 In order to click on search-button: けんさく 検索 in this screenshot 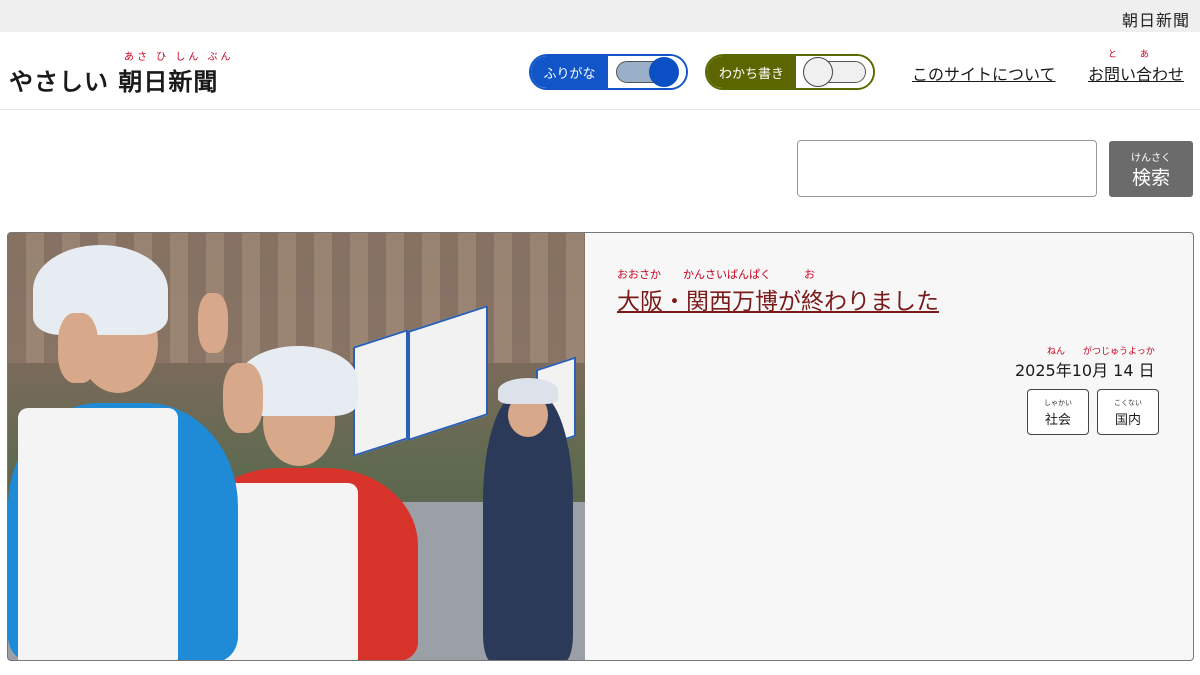, I will do `click(1151, 169)`.